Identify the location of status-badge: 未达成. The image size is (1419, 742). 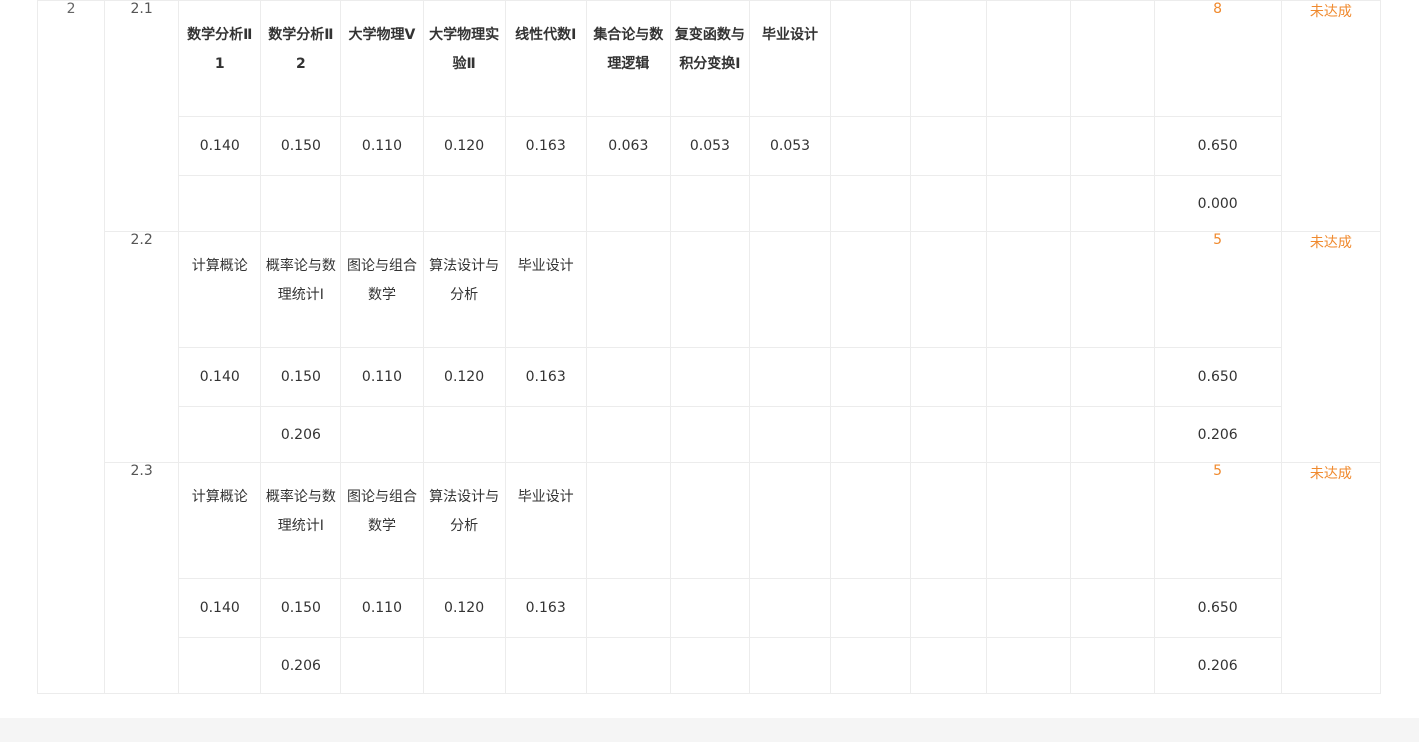
(1331, 116).